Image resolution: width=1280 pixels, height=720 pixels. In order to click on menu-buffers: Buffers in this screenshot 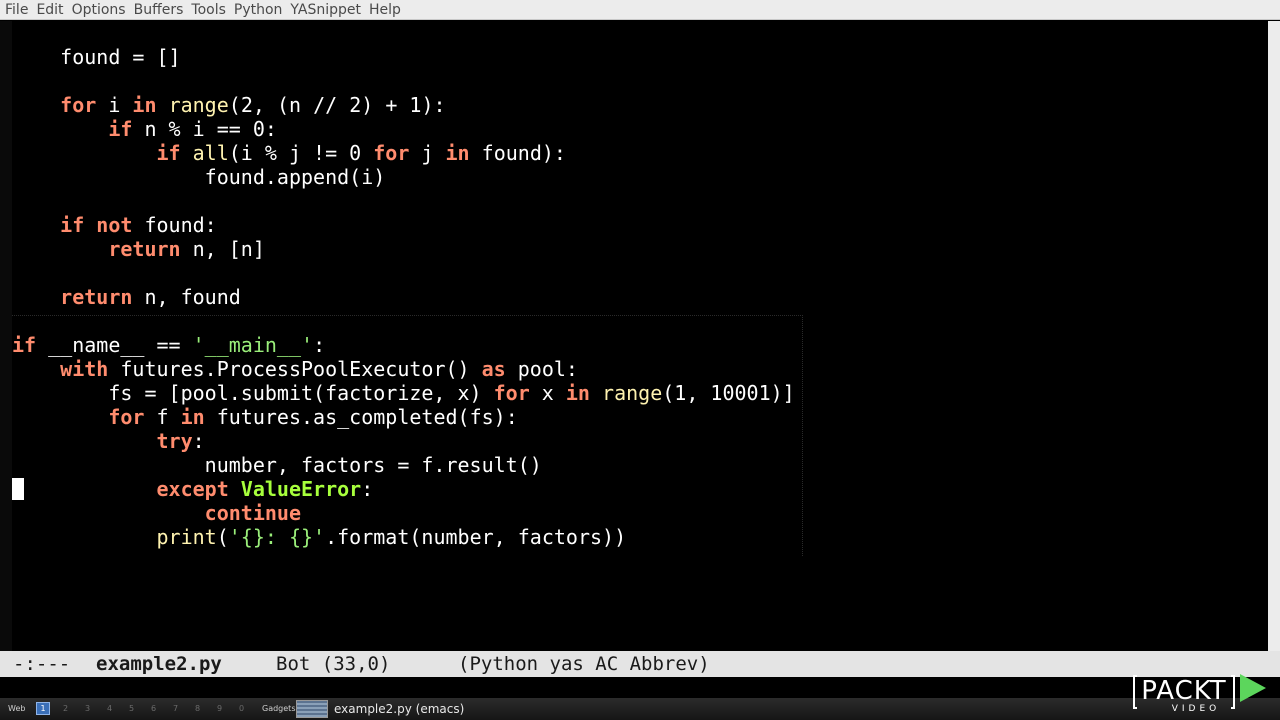, I will do `click(159, 10)`.